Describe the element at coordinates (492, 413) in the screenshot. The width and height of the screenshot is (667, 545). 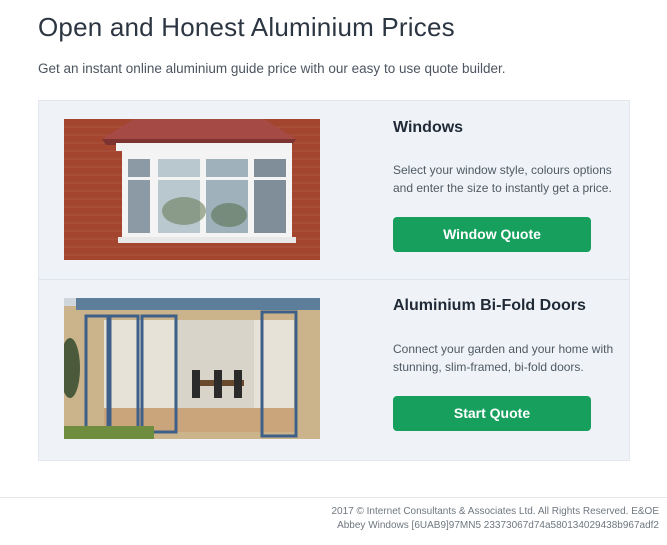
I see `start-quote-button: Start Quote` at that location.